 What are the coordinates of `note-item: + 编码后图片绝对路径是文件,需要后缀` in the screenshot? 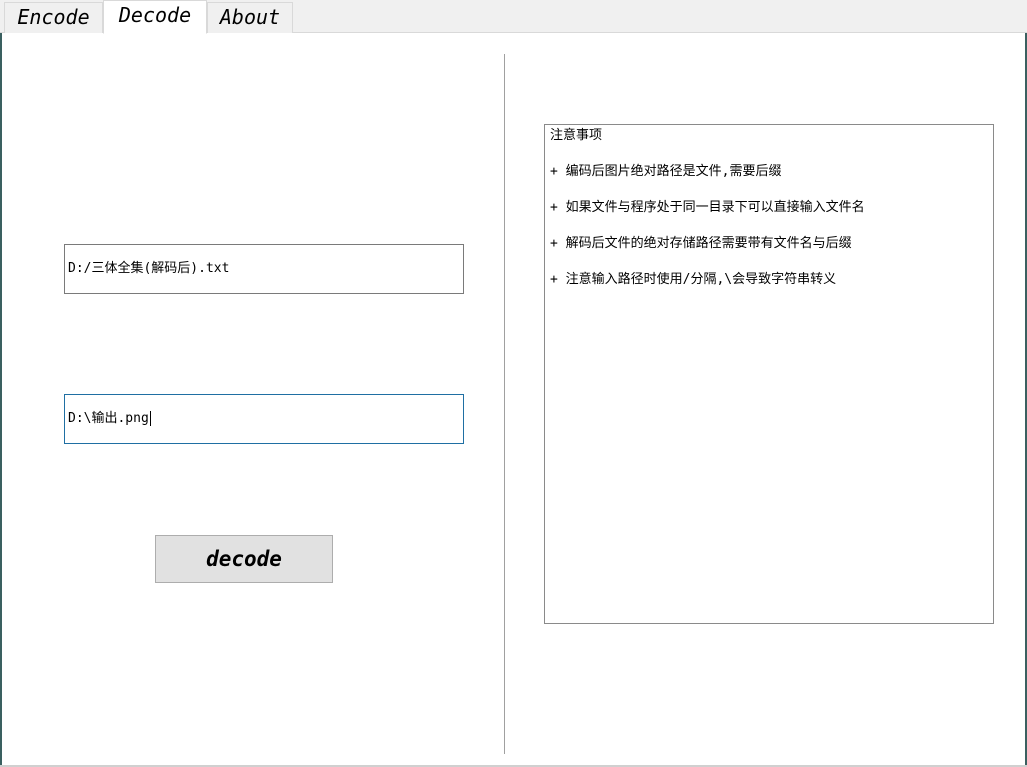 It's located at (666, 171).